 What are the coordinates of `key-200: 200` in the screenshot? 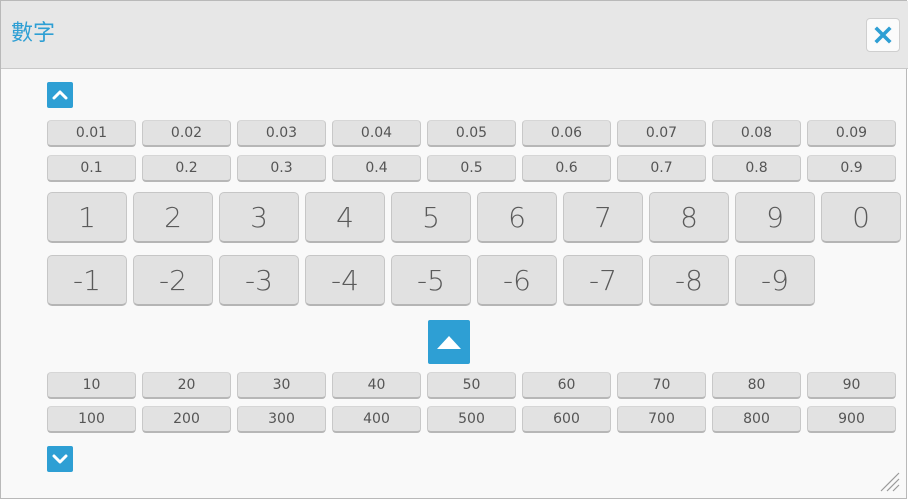 It's located at (186, 419).